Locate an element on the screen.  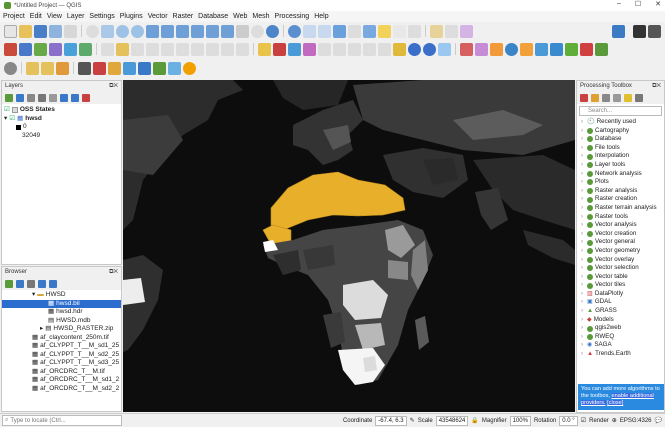
browser-item-clyppt-sd3: ▦ af_CLYPPT_T__M_sd3_25 is located at coordinates (61, 363).